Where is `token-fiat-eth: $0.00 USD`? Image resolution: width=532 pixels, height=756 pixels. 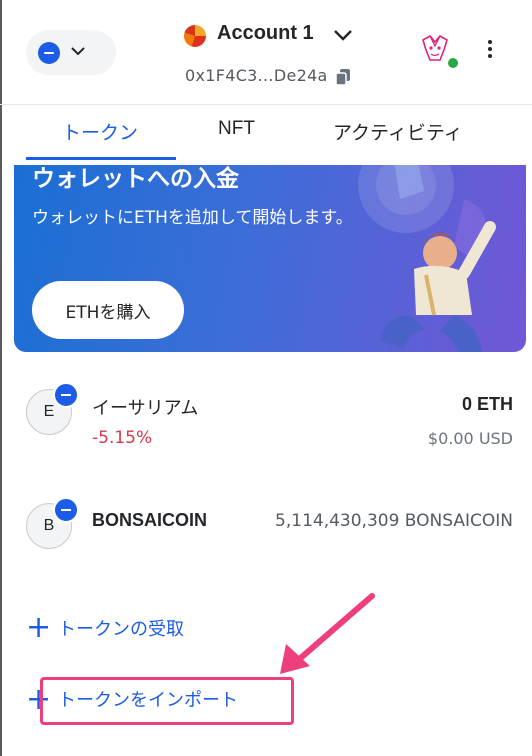 token-fiat-eth: $0.00 USD is located at coordinates (470, 438).